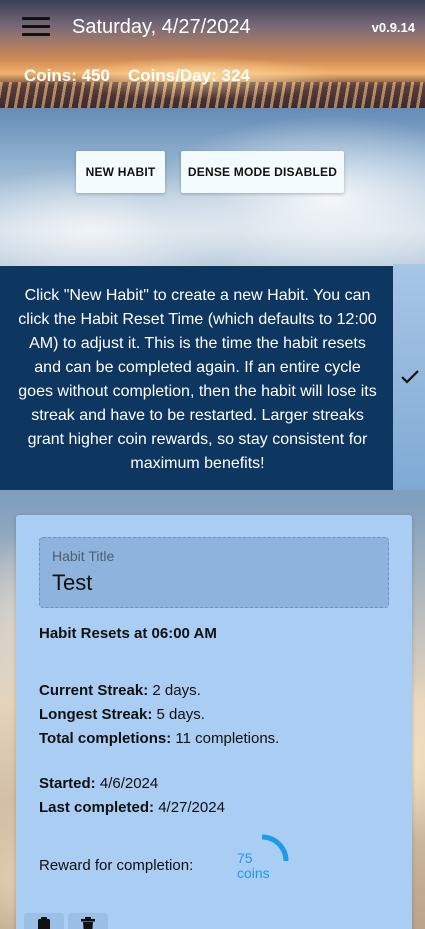 The height and width of the screenshot is (929, 425). I want to click on clipboard-check-icon, so click(44, 923).